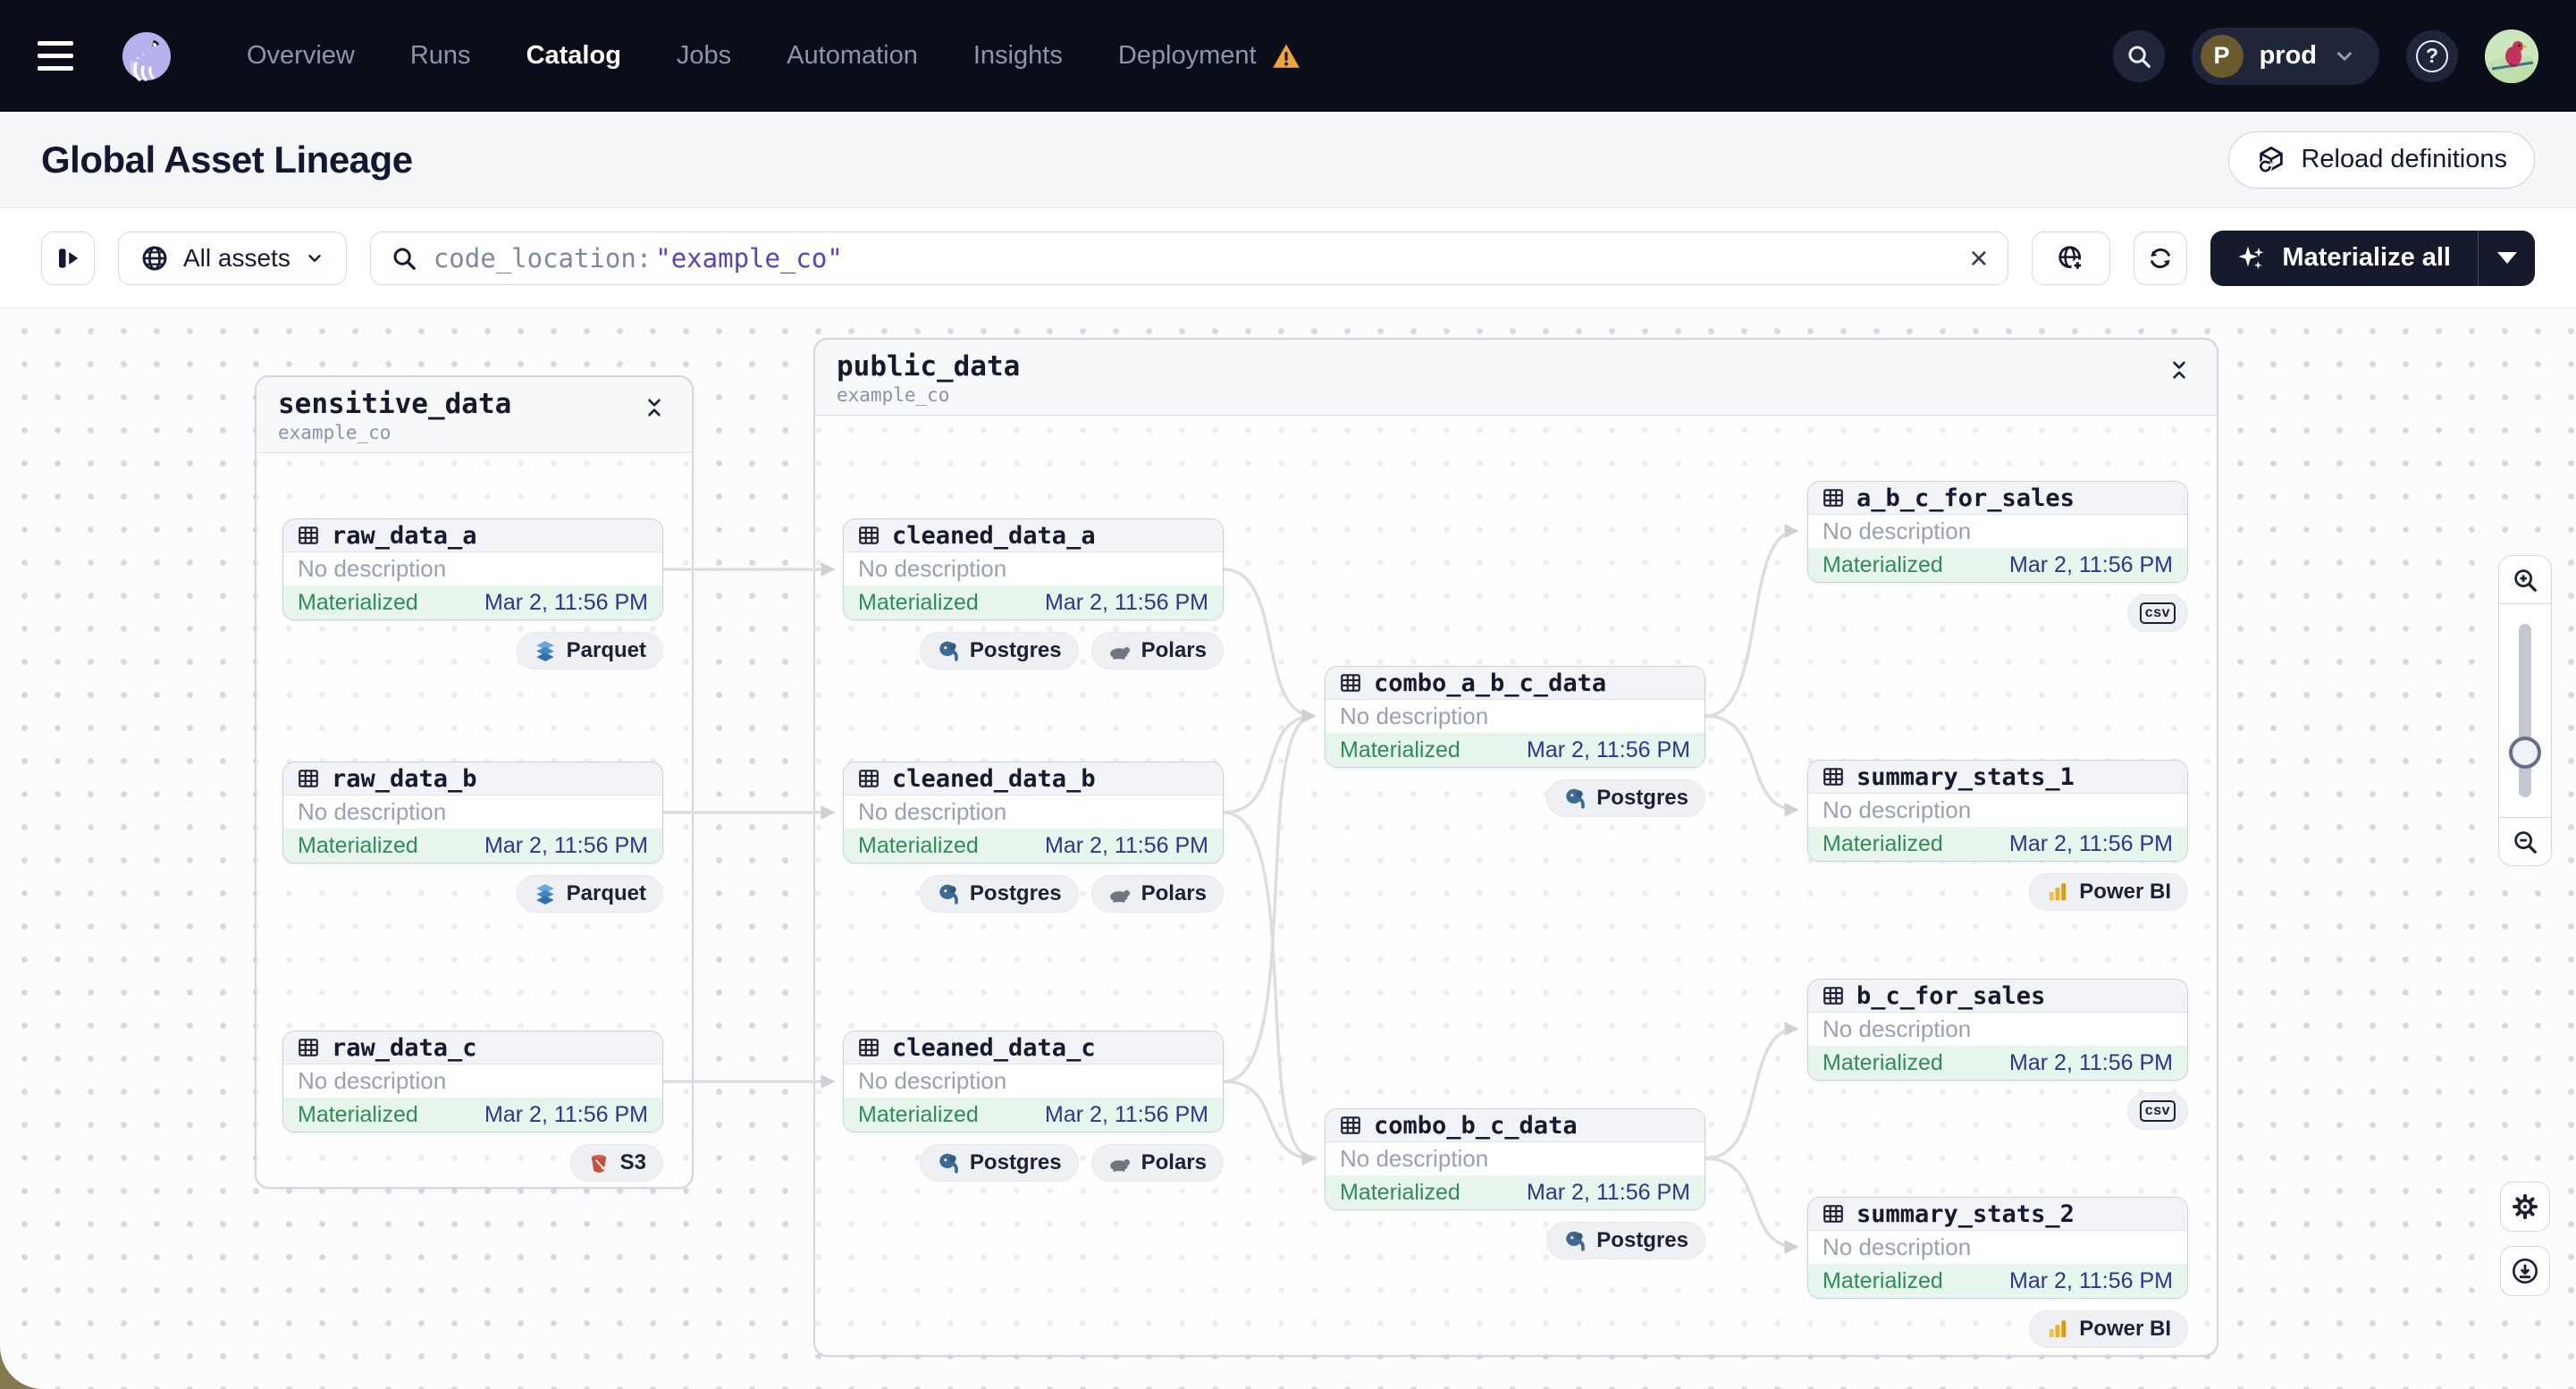 This screenshot has width=2576, height=1389. I want to click on group-header: sensitive_data example_co, so click(474, 415).